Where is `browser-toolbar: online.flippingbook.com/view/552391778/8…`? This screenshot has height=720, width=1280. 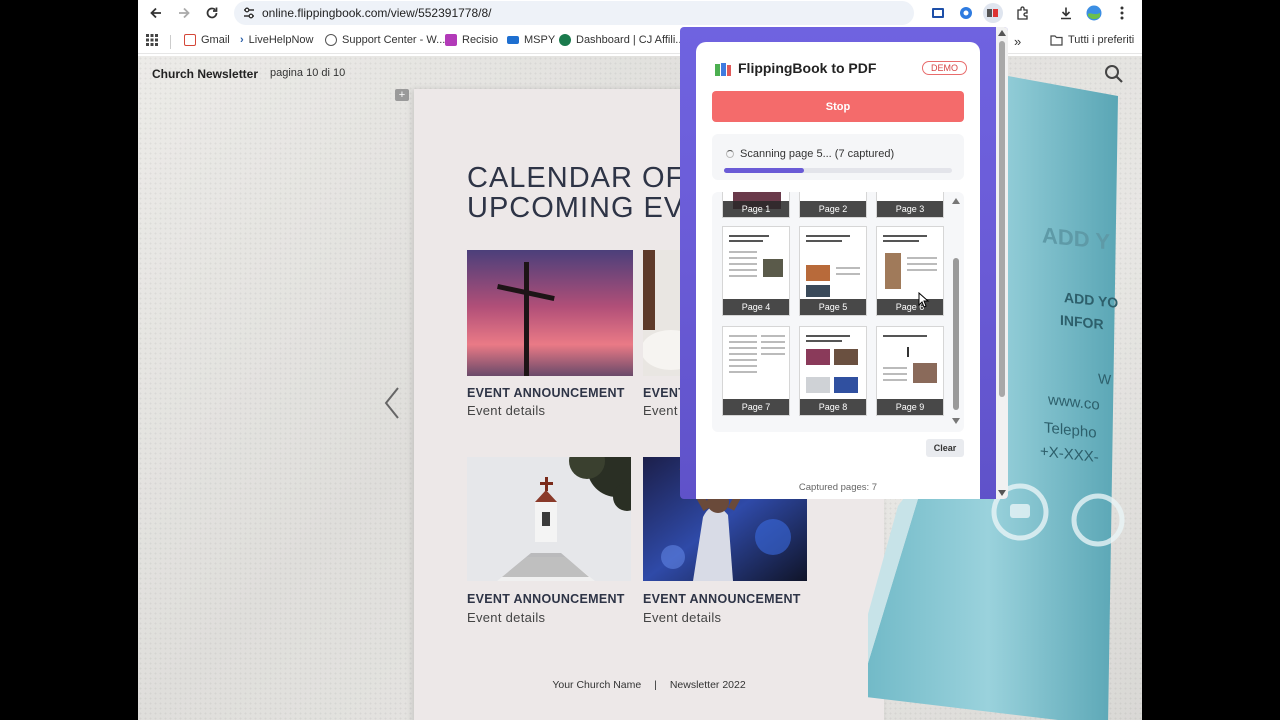
browser-toolbar: online.flippingbook.com/view/552391778/8… is located at coordinates (640, 13).